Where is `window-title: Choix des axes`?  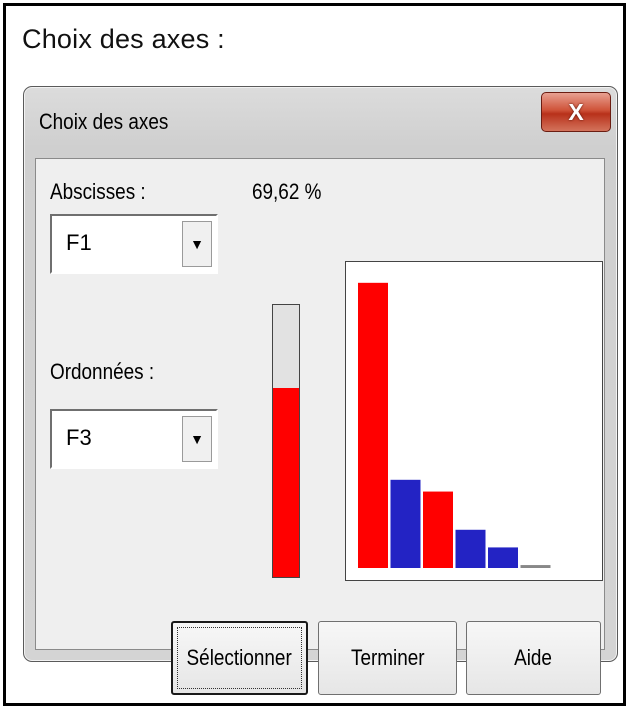 window-title: Choix des axes is located at coordinates (104, 121).